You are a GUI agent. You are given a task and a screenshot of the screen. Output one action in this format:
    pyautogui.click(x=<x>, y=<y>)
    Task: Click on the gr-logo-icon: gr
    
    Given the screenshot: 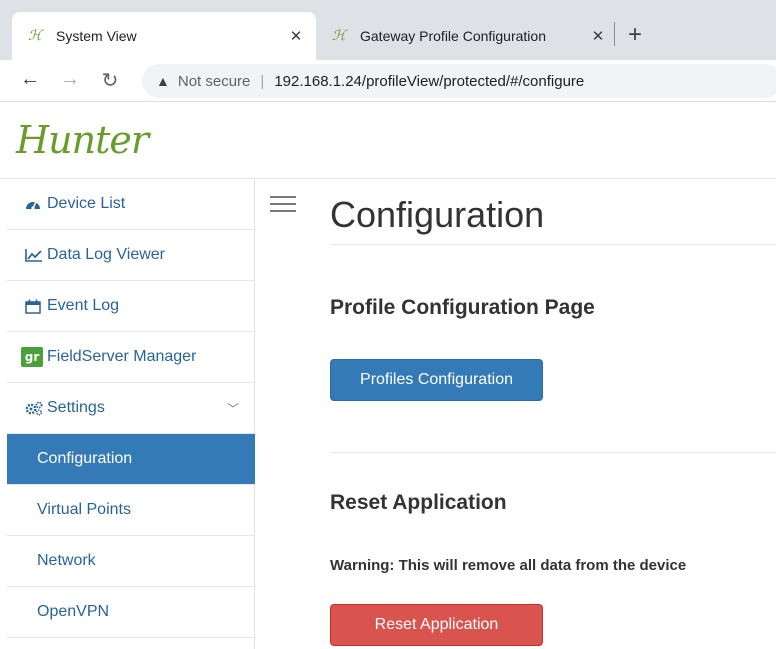 What is the action you would take?
    pyautogui.click(x=32, y=357)
    